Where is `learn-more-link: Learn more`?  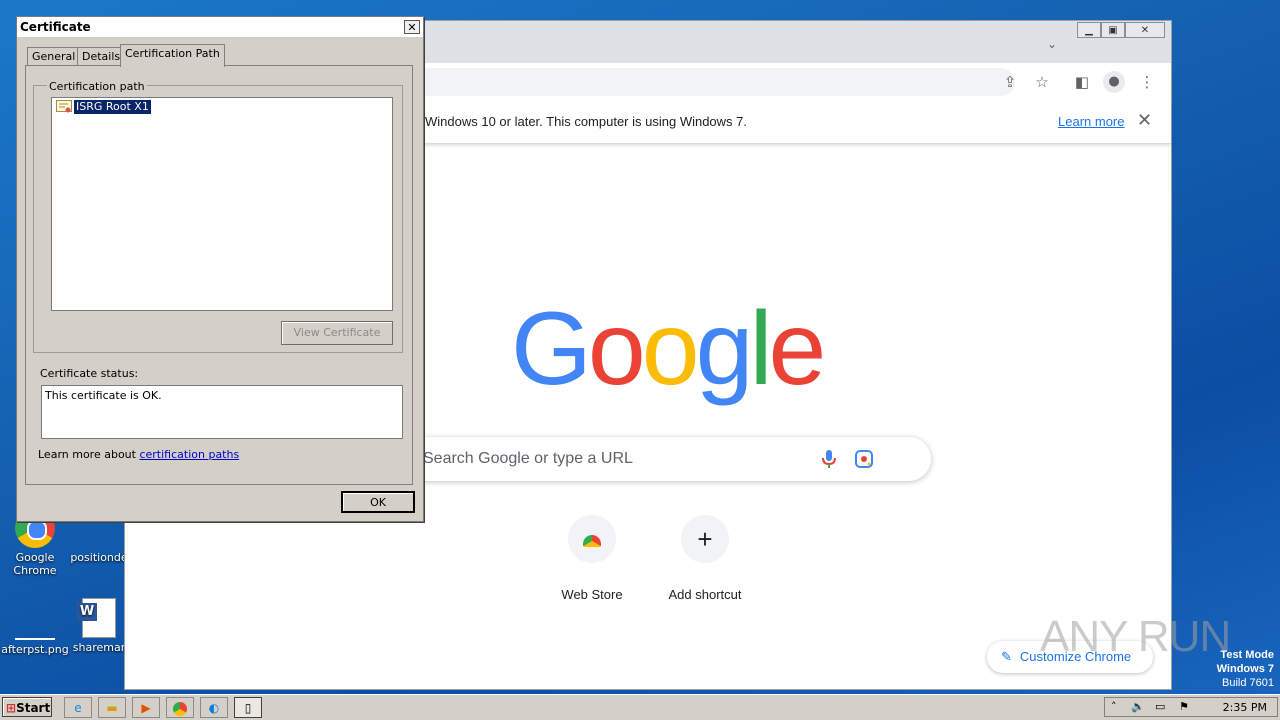 learn-more-link: Learn more is located at coordinates (1091, 121).